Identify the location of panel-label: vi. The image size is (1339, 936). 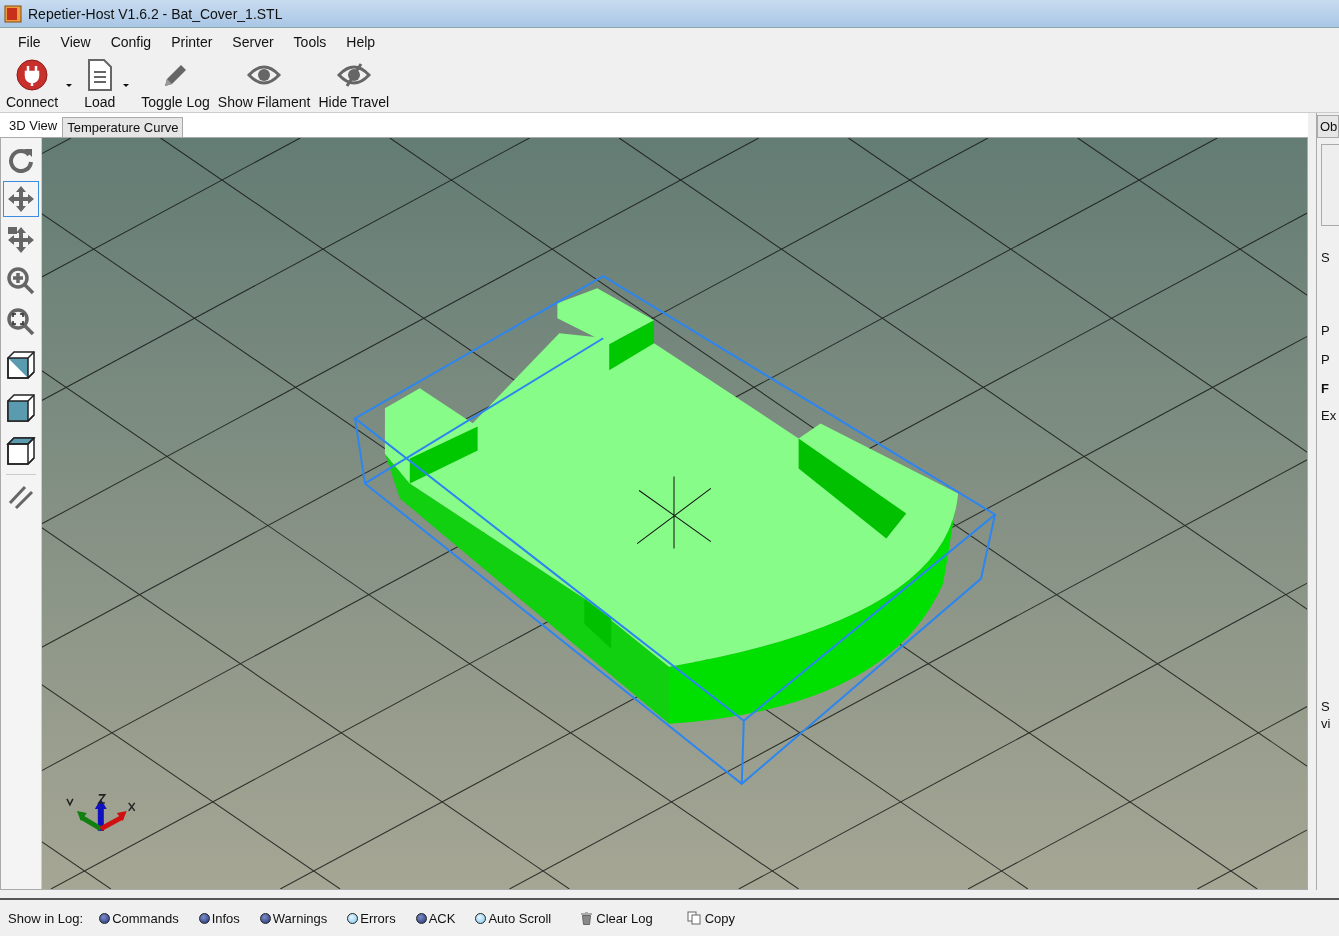
(1326, 723).